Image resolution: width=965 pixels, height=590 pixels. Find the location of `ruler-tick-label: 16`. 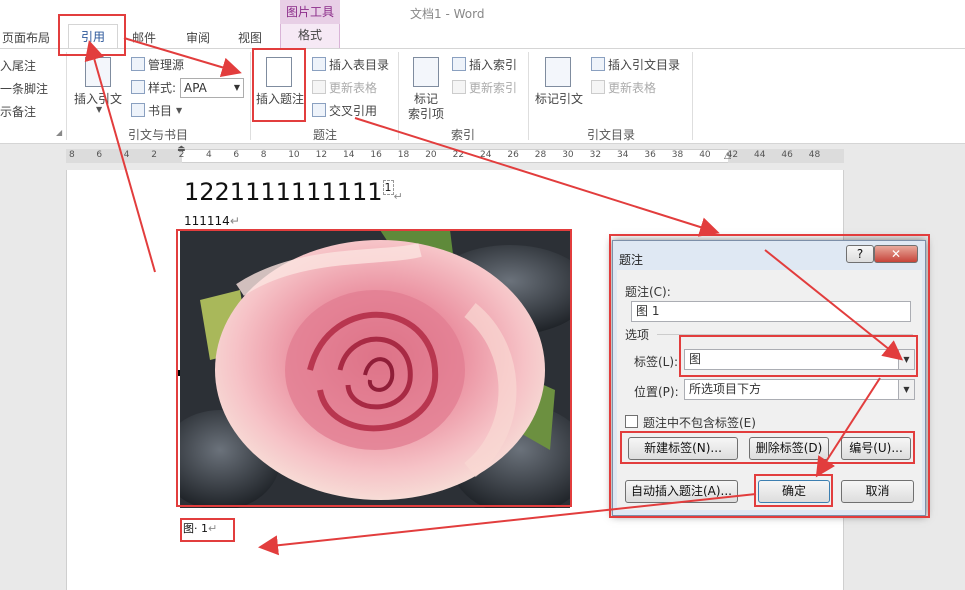

ruler-tick-label: 16 is located at coordinates (376, 155).